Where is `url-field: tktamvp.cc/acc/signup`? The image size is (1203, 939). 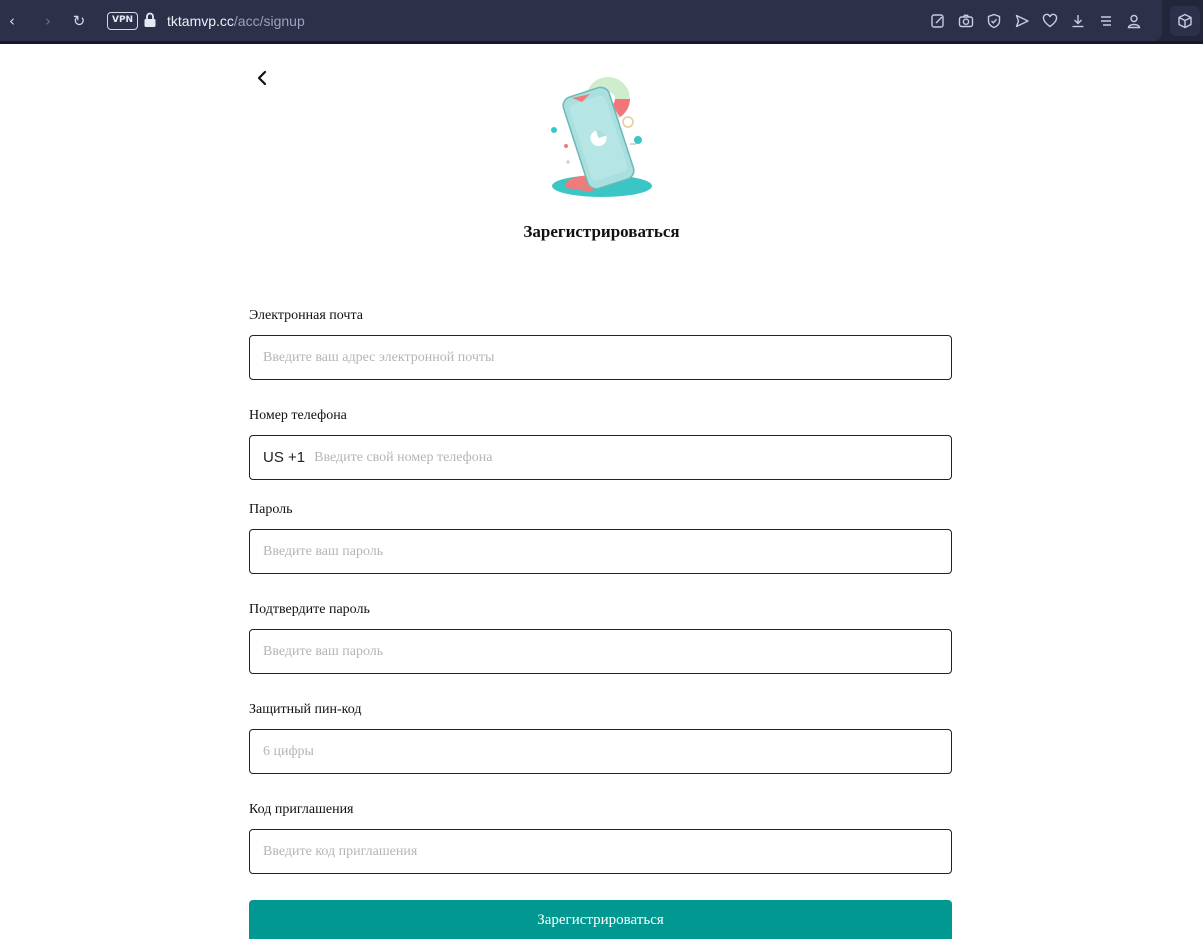 url-field: tktamvp.cc/acc/signup is located at coordinates (236, 21).